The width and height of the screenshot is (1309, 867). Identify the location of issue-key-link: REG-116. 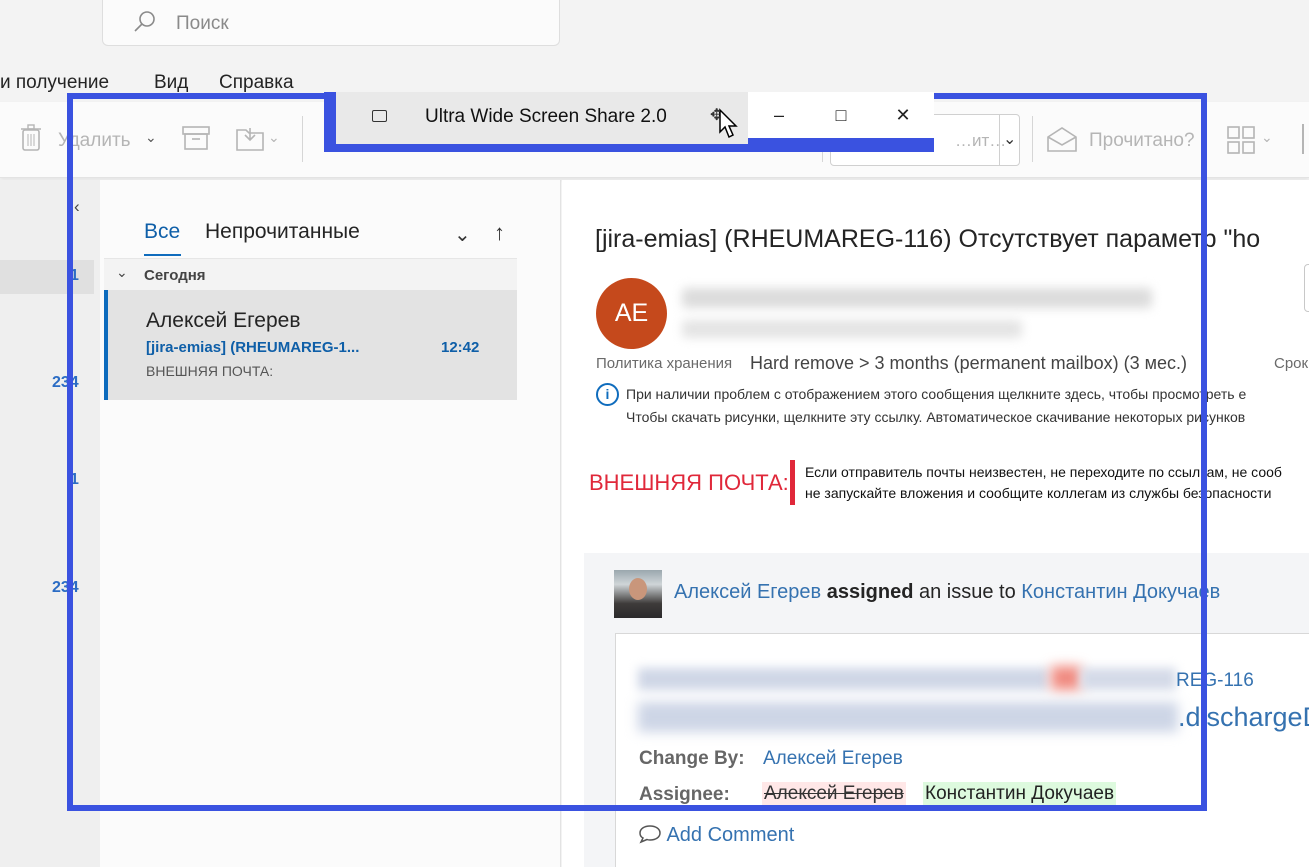
(1215, 681).